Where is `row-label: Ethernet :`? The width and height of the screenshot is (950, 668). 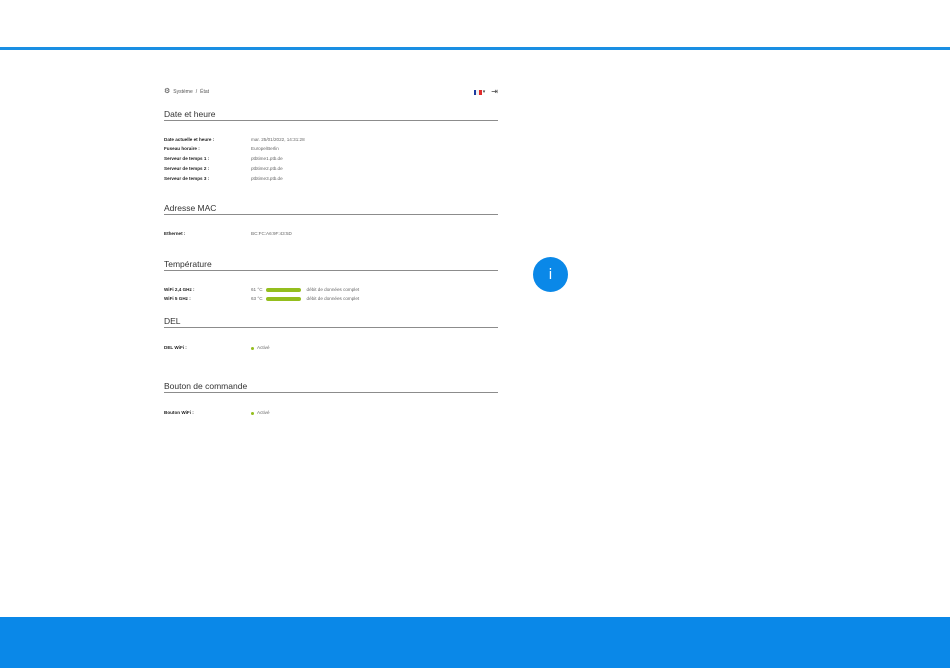
row-label: Ethernet : is located at coordinates (175, 233).